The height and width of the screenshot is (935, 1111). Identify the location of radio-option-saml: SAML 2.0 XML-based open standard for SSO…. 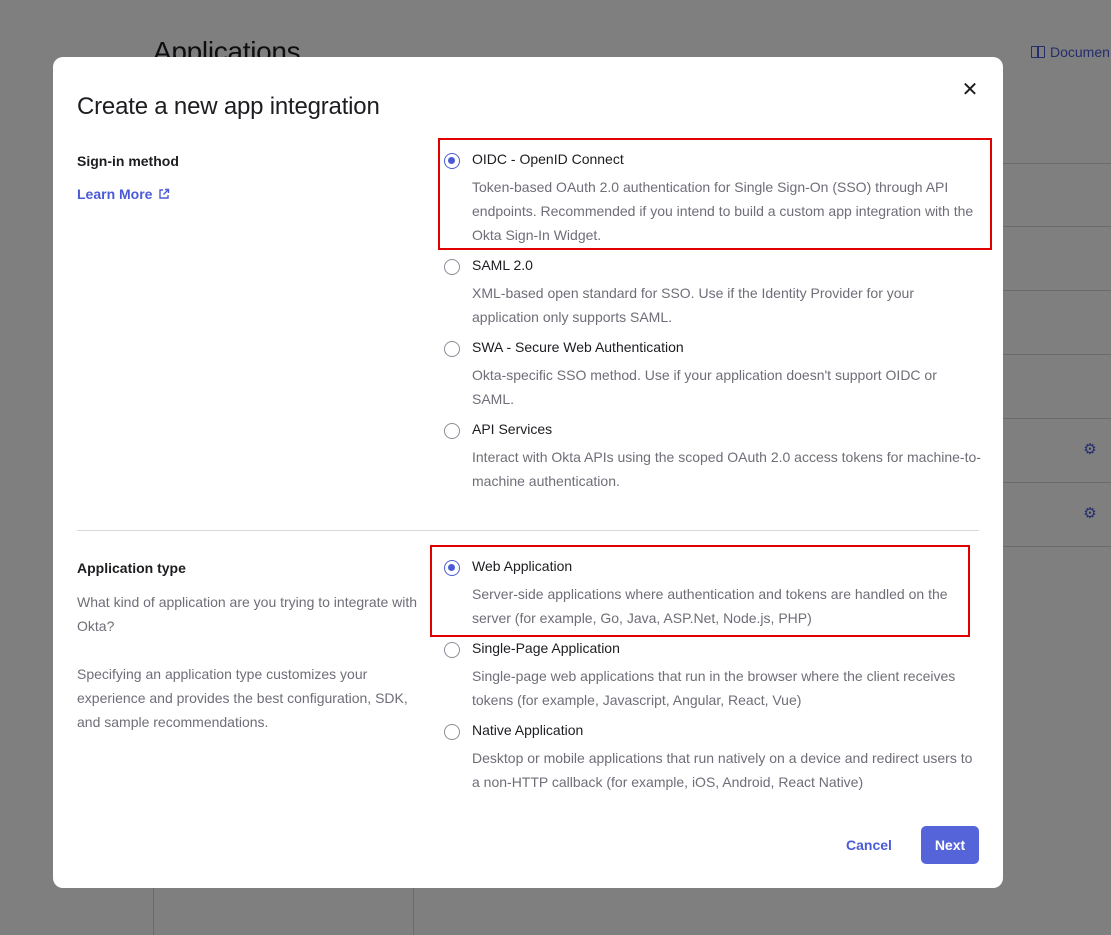
(713, 293).